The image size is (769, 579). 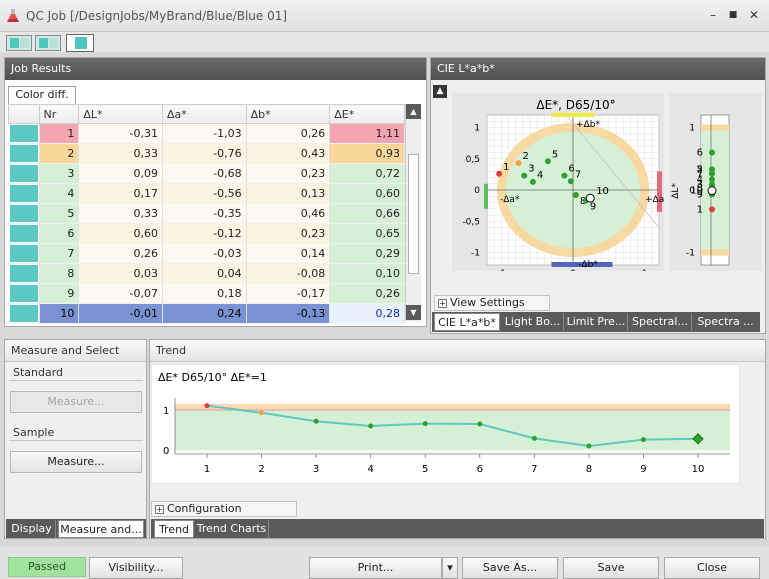 I want to click on column-header-nr: Nr, so click(x=59, y=114).